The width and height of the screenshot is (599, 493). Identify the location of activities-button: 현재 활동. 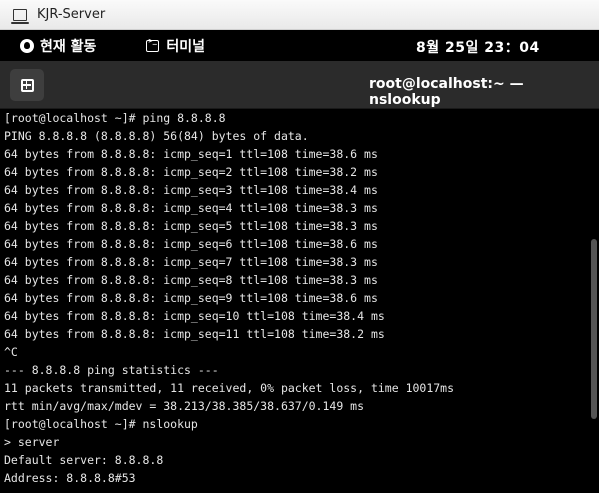
(58, 46).